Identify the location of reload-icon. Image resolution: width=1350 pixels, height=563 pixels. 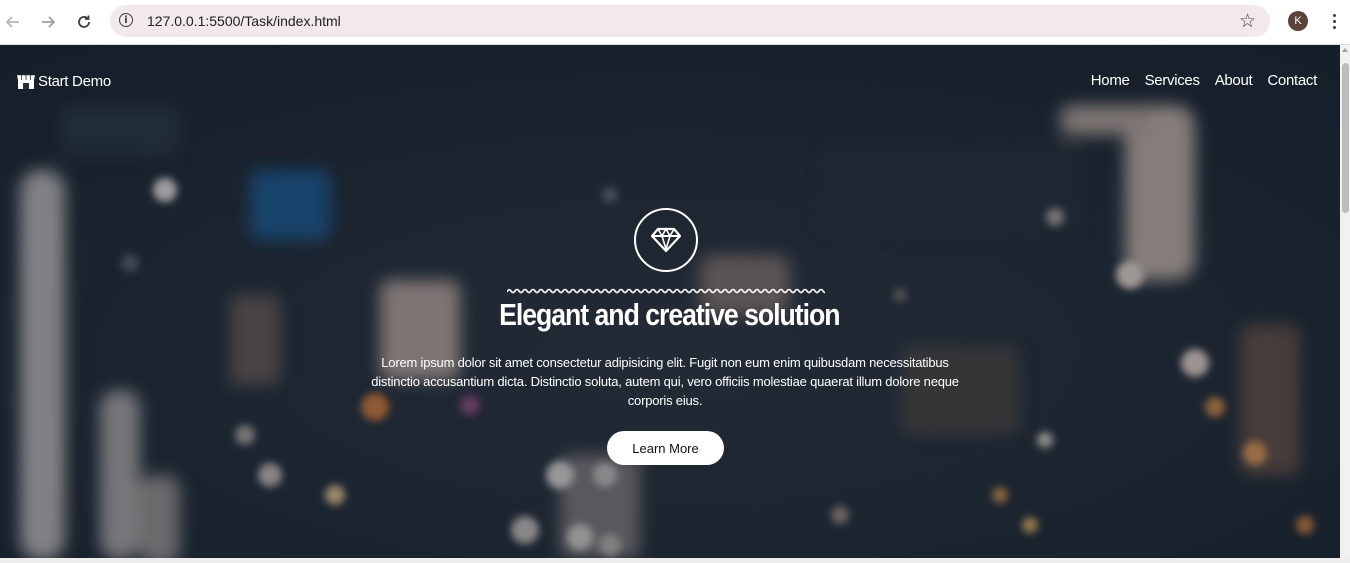
(84, 21).